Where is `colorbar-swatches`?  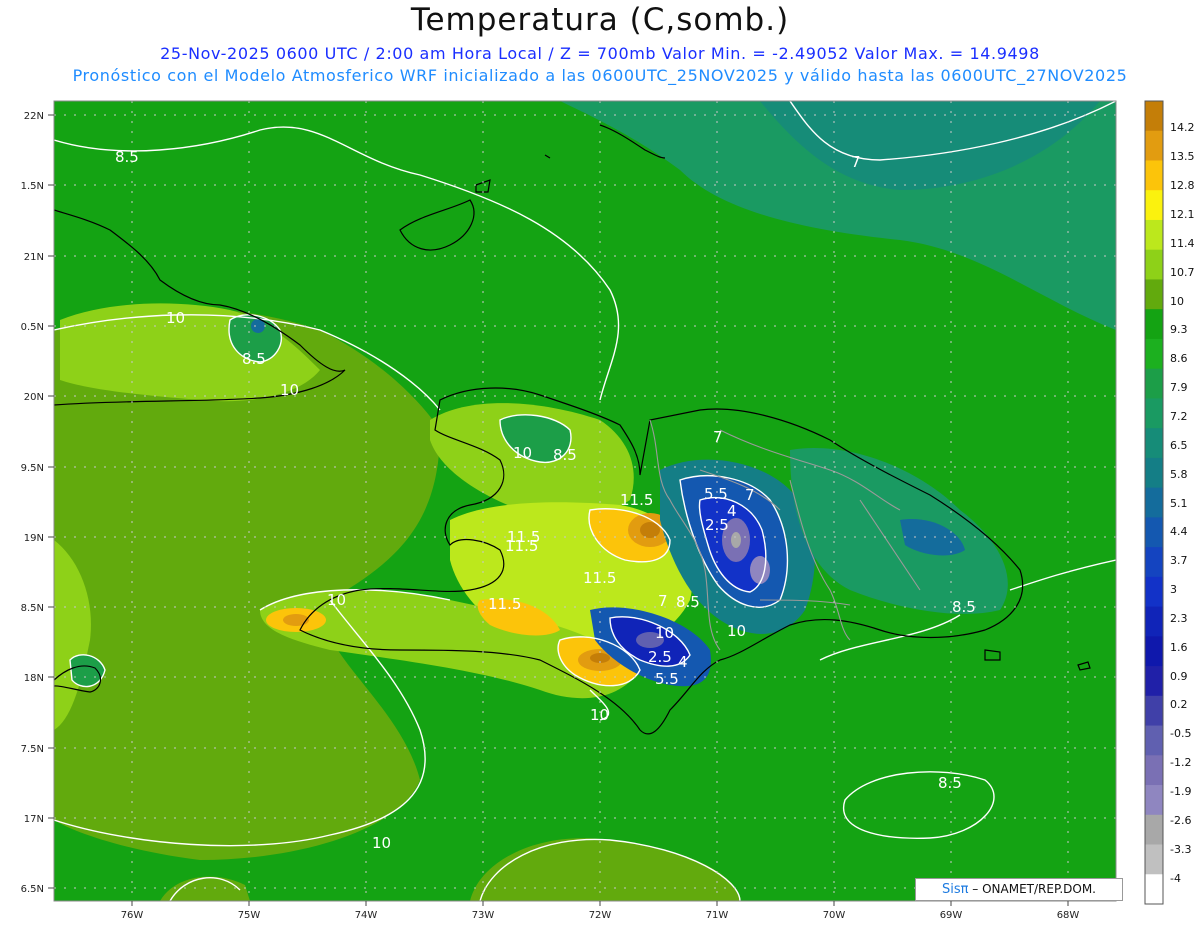 colorbar-swatches is located at coordinates (1154, 503).